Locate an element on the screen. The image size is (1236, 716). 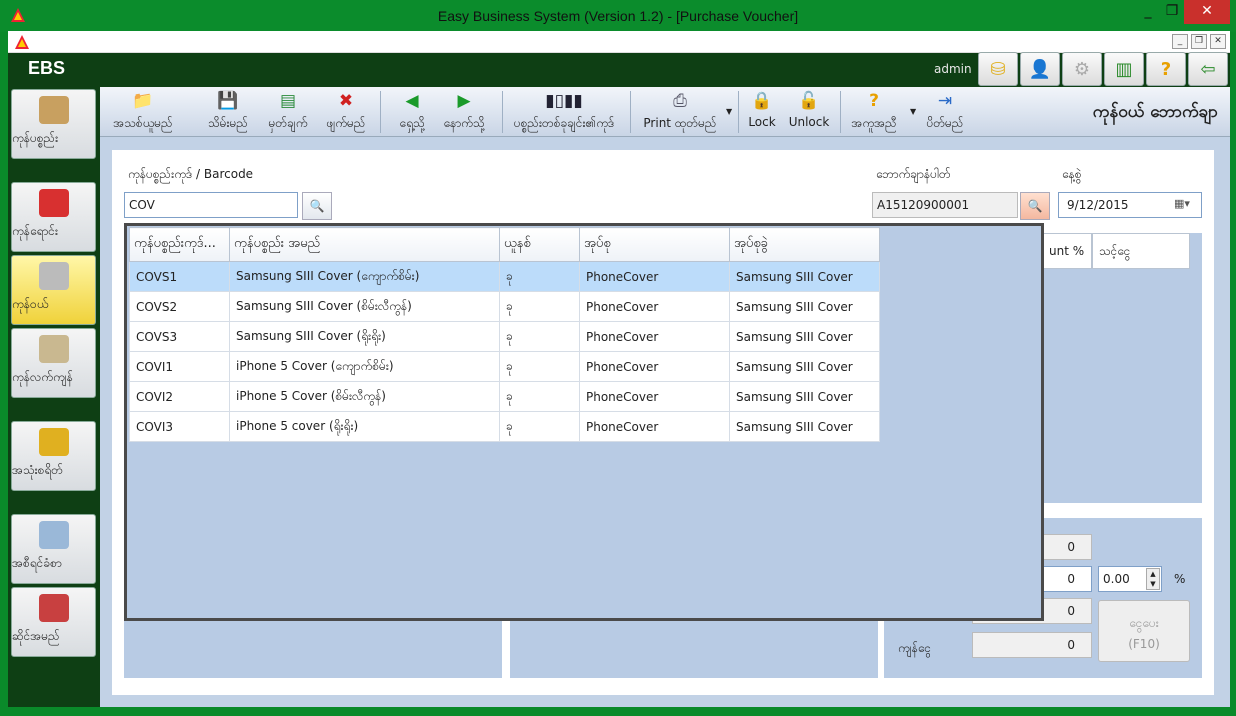
cell-name: Samsung SIII Cover (ကျောက်စိမ်း) is located at coordinates (364, 276).